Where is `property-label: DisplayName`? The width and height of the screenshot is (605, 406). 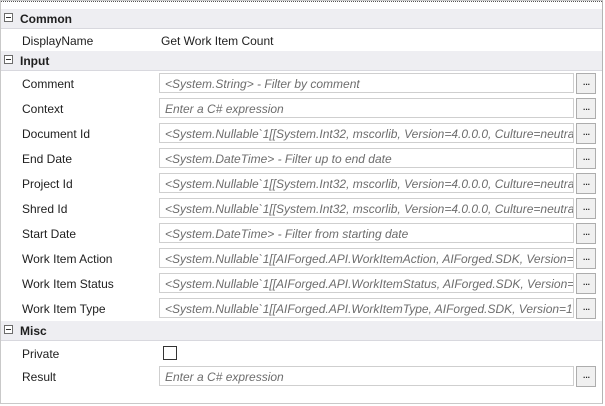
property-label: DisplayName is located at coordinates (58, 41).